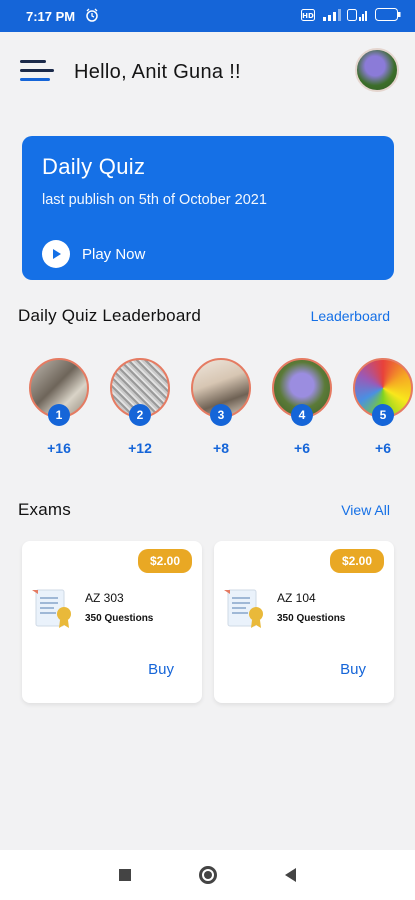 This screenshot has height=900, width=415. I want to click on rank-badge: 4, so click(302, 415).